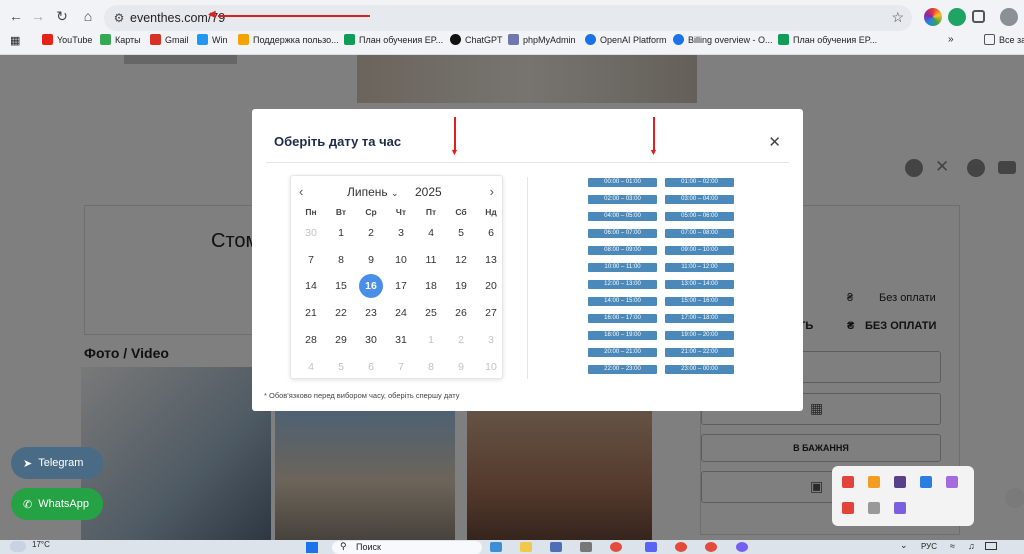 This screenshot has height=554, width=1024. I want to click on volume-icon: ♫, so click(971, 546).